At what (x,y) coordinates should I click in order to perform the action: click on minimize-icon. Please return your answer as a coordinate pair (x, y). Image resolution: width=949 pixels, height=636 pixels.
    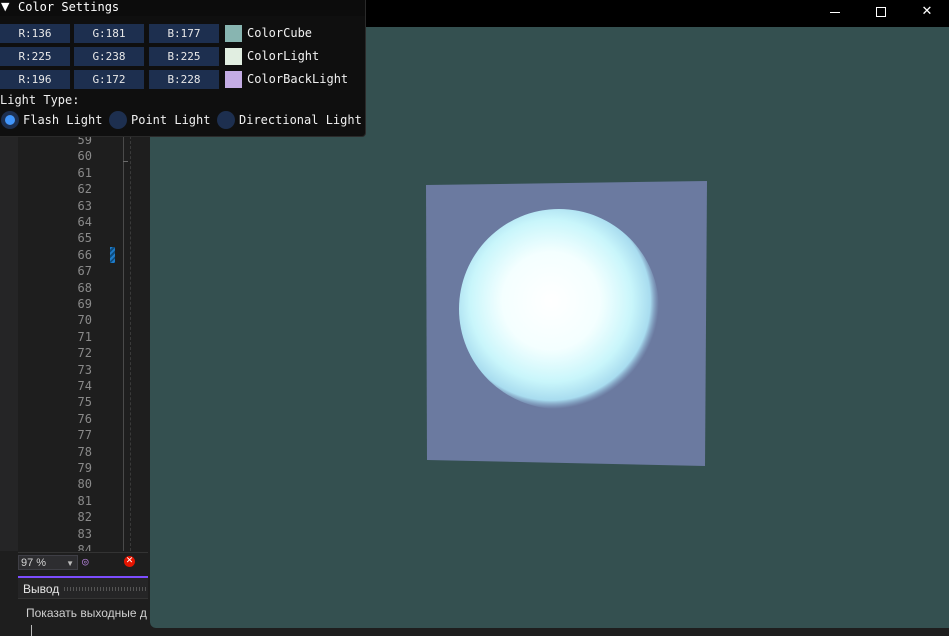
    Looking at the image, I should click on (835, 12).